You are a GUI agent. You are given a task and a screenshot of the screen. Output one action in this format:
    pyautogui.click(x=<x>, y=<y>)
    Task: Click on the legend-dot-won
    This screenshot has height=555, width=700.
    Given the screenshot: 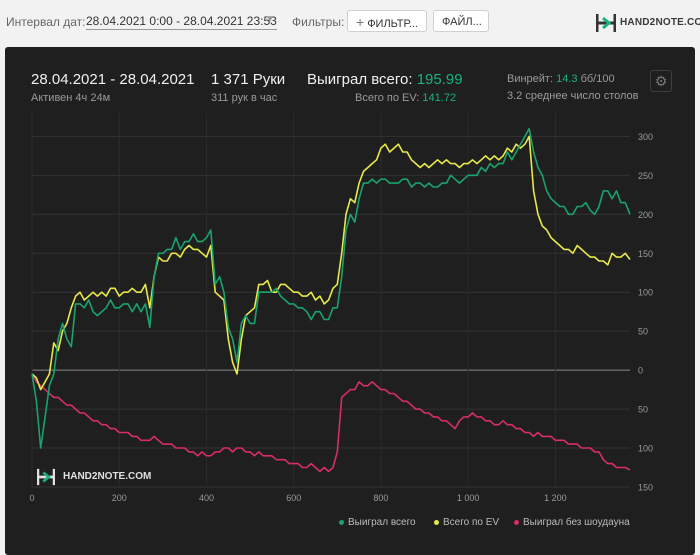 What is the action you would take?
    pyautogui.click(x=341, y=522)
    